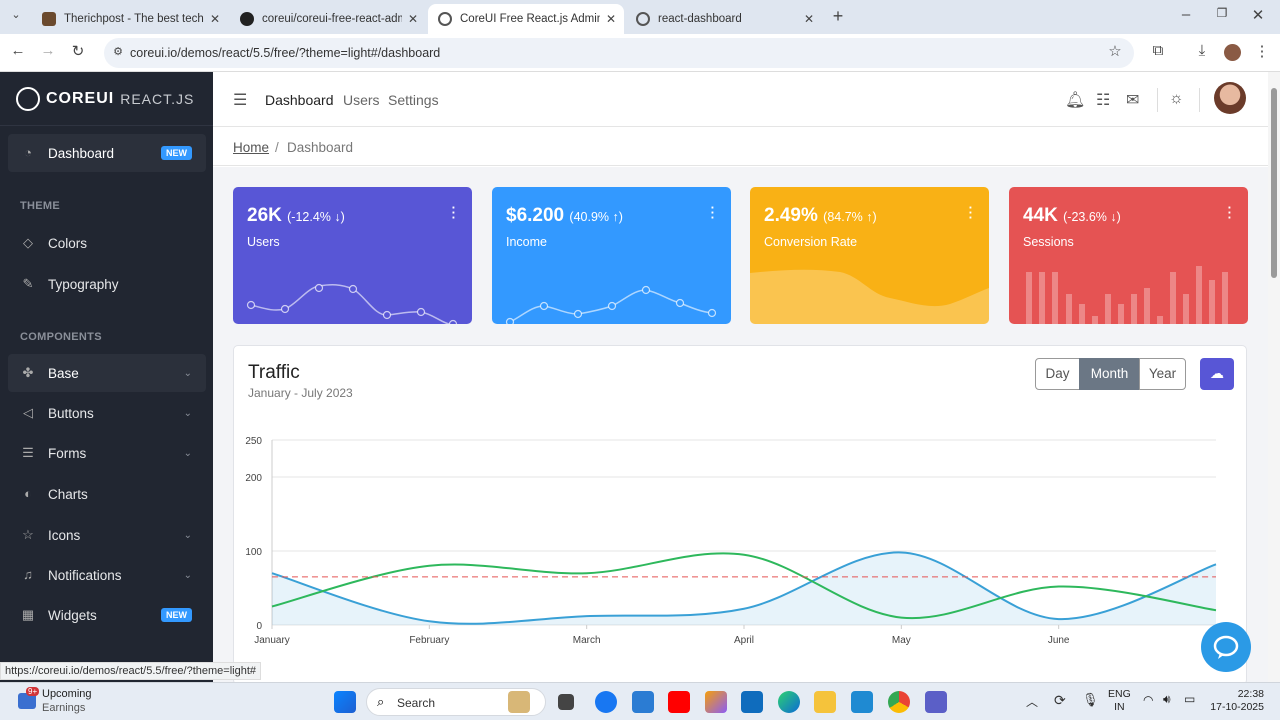 The image size is (1280, 720). I want to click on bell-icon: ♫, so click(28, 574).